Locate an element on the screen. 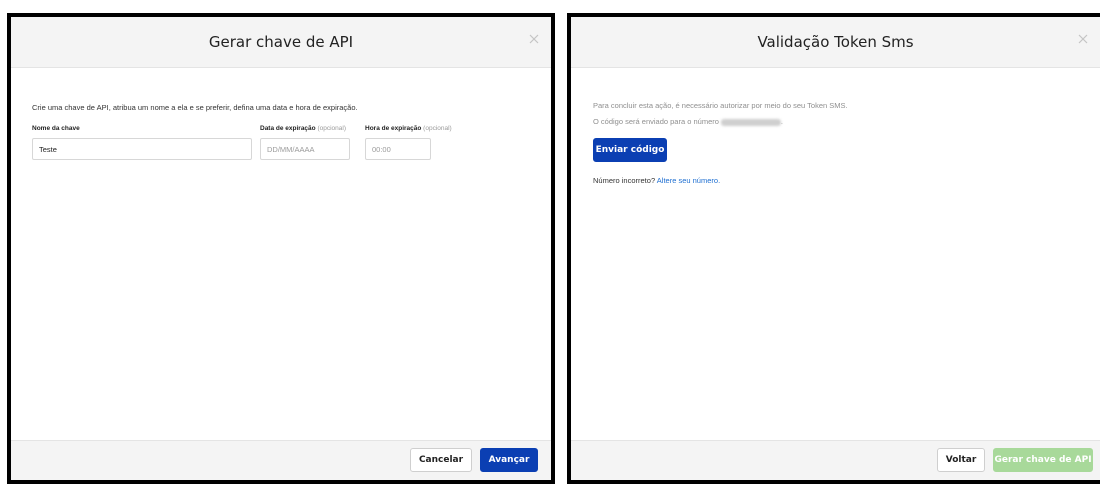  modal-footer: Voltar Gerar chave de API is located at coordinates (835, 460).